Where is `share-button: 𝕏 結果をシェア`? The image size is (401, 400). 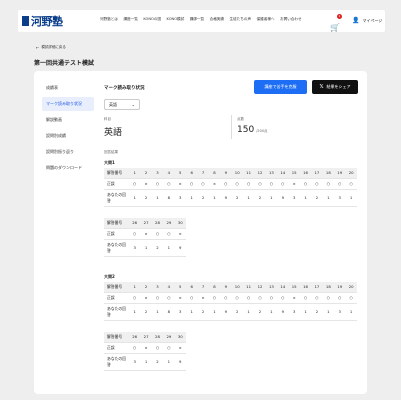 share-button: 𝕏 結果をシェア is located at coordinates (335, 87).